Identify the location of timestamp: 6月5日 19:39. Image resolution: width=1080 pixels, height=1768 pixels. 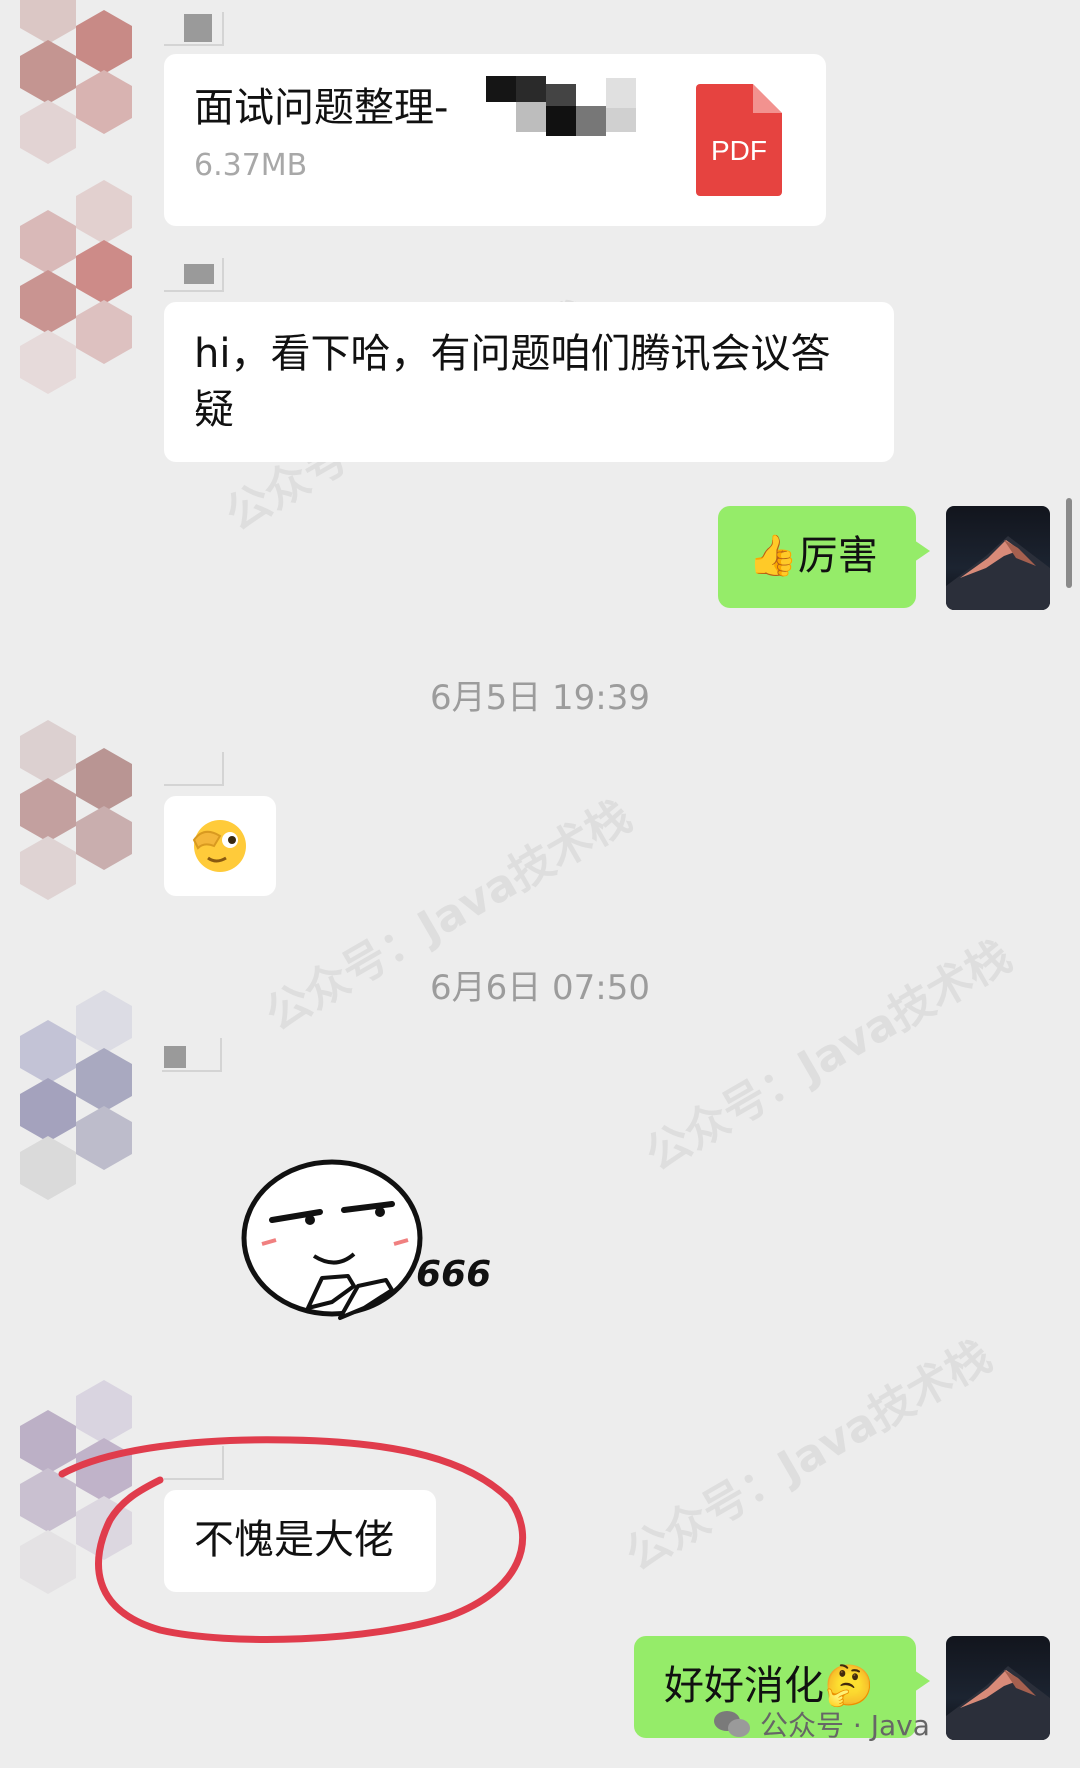
(540, 698).